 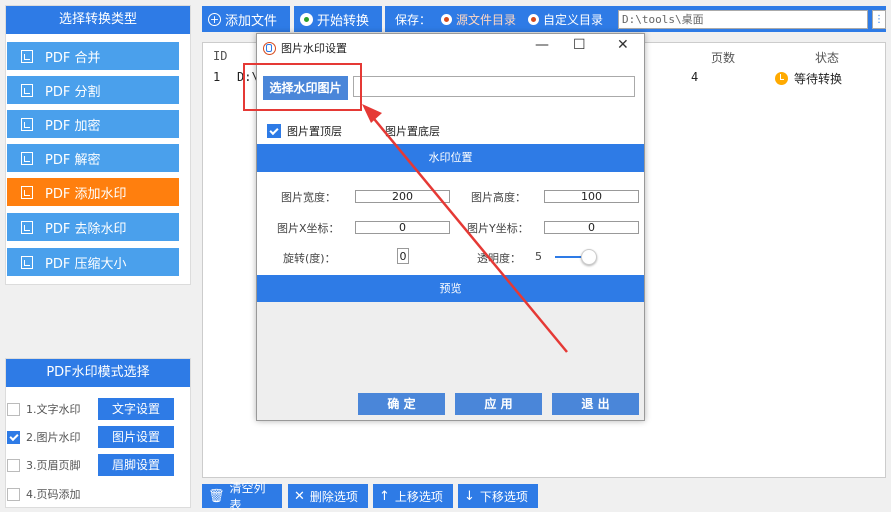 I want to click on opacity-slider-handle, so click(x=589, y=257).